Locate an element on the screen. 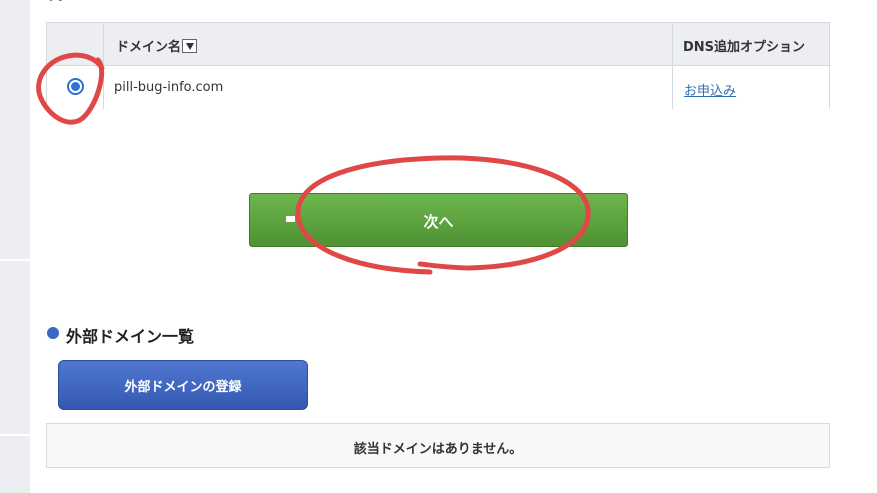  external-domain-empty-box: 該当ドメインはありません。 is located at coordinates (438, 445).